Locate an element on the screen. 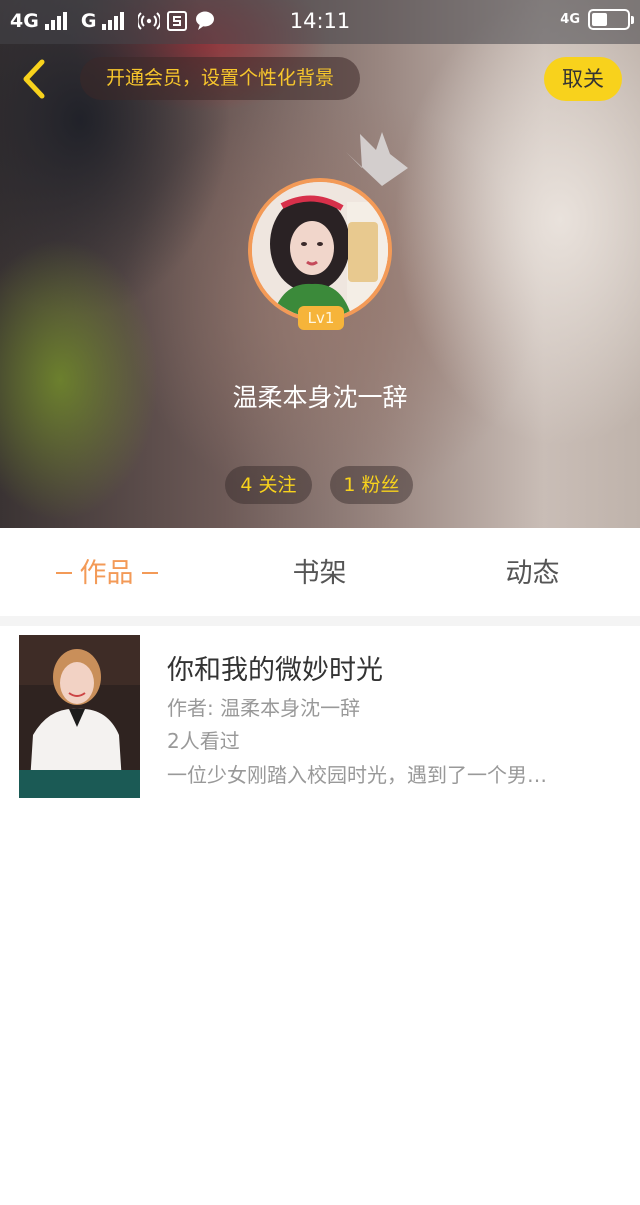  tab-activity: 动态 is located at coordinates (532, 572).